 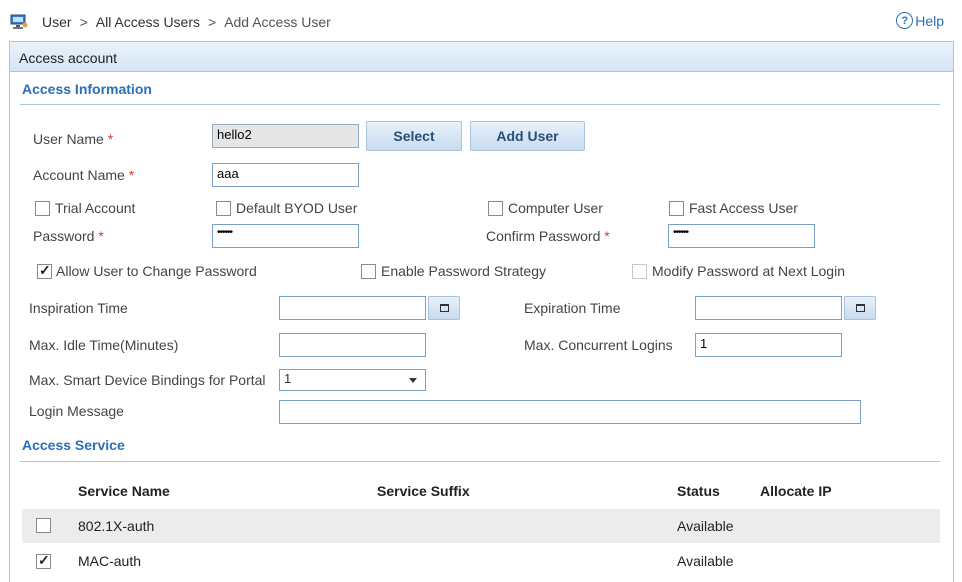 I want to click on service-name-cell: 802.1X-auth, so click(x=116, y=526).